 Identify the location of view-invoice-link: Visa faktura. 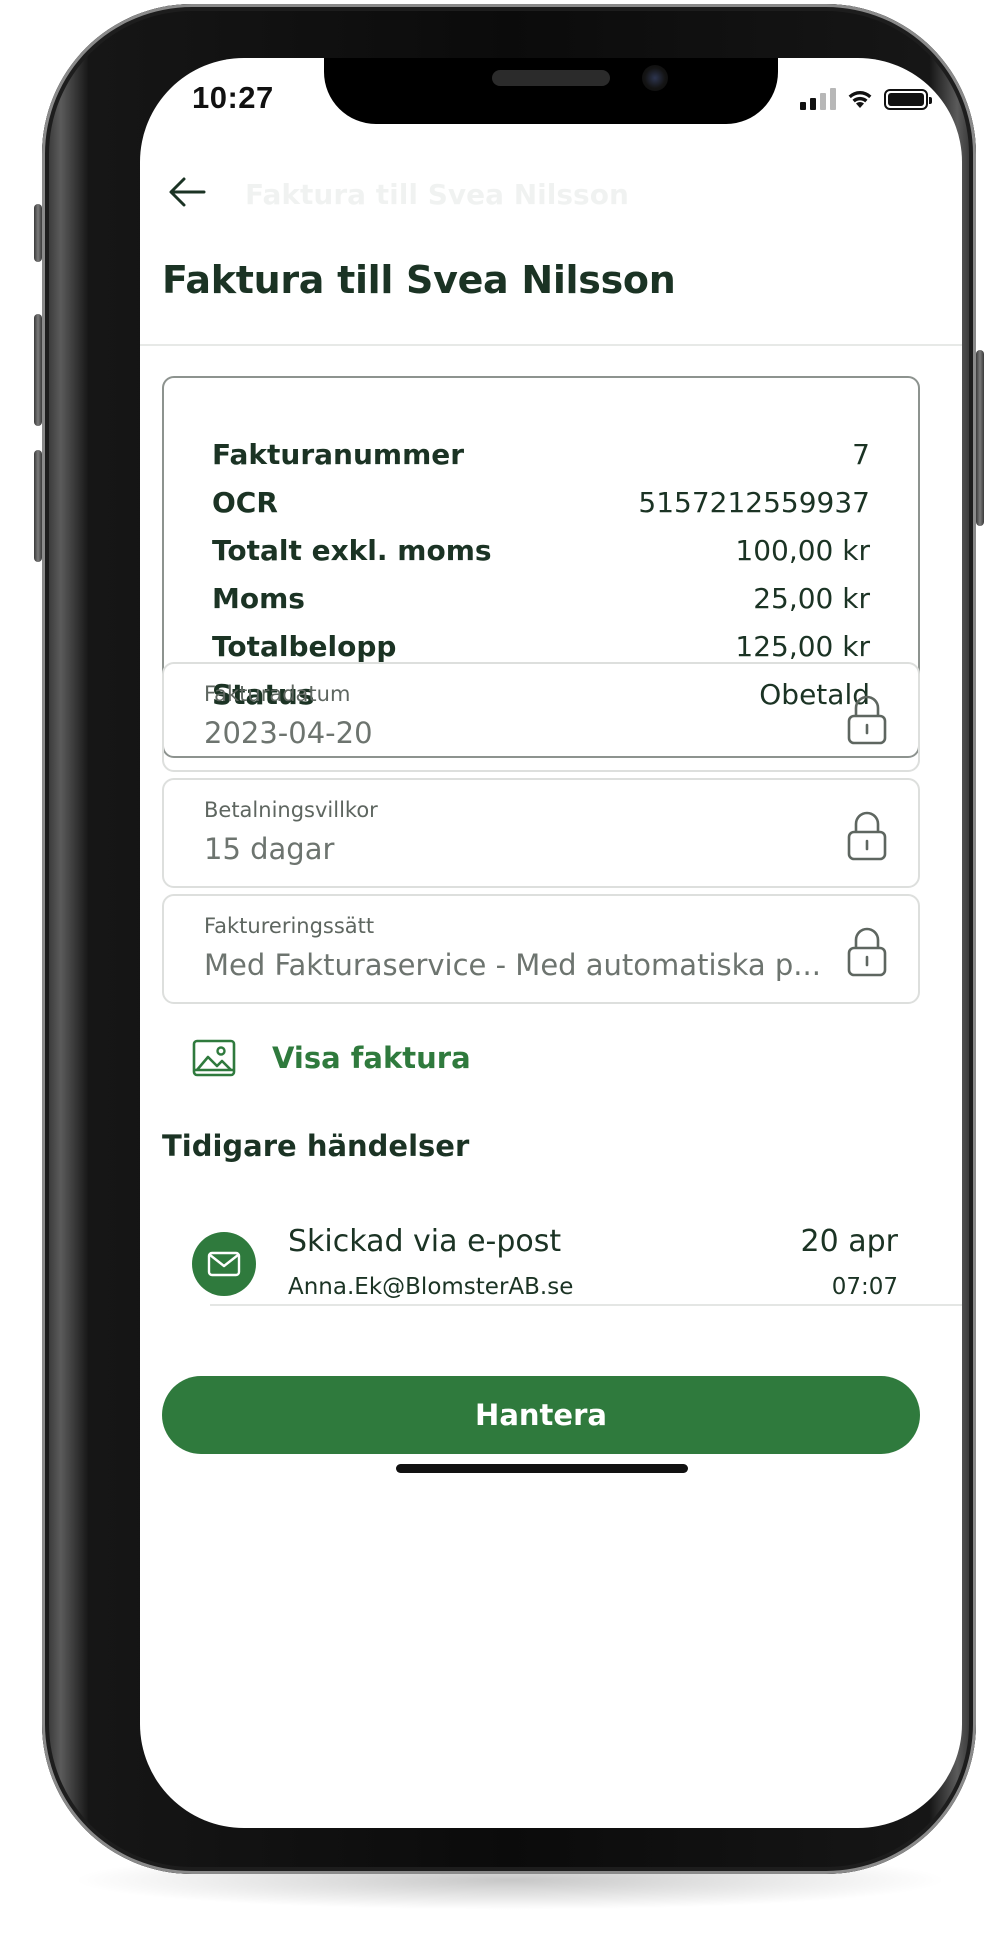
(331, 1058).